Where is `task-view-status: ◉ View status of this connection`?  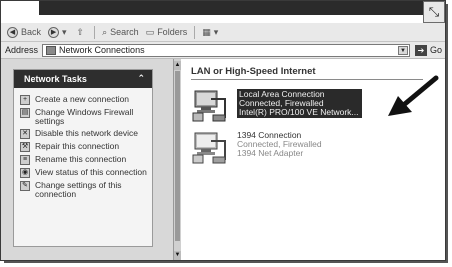
task-view-status: ◉ View status of this connection is located at coordinates (83, 173).